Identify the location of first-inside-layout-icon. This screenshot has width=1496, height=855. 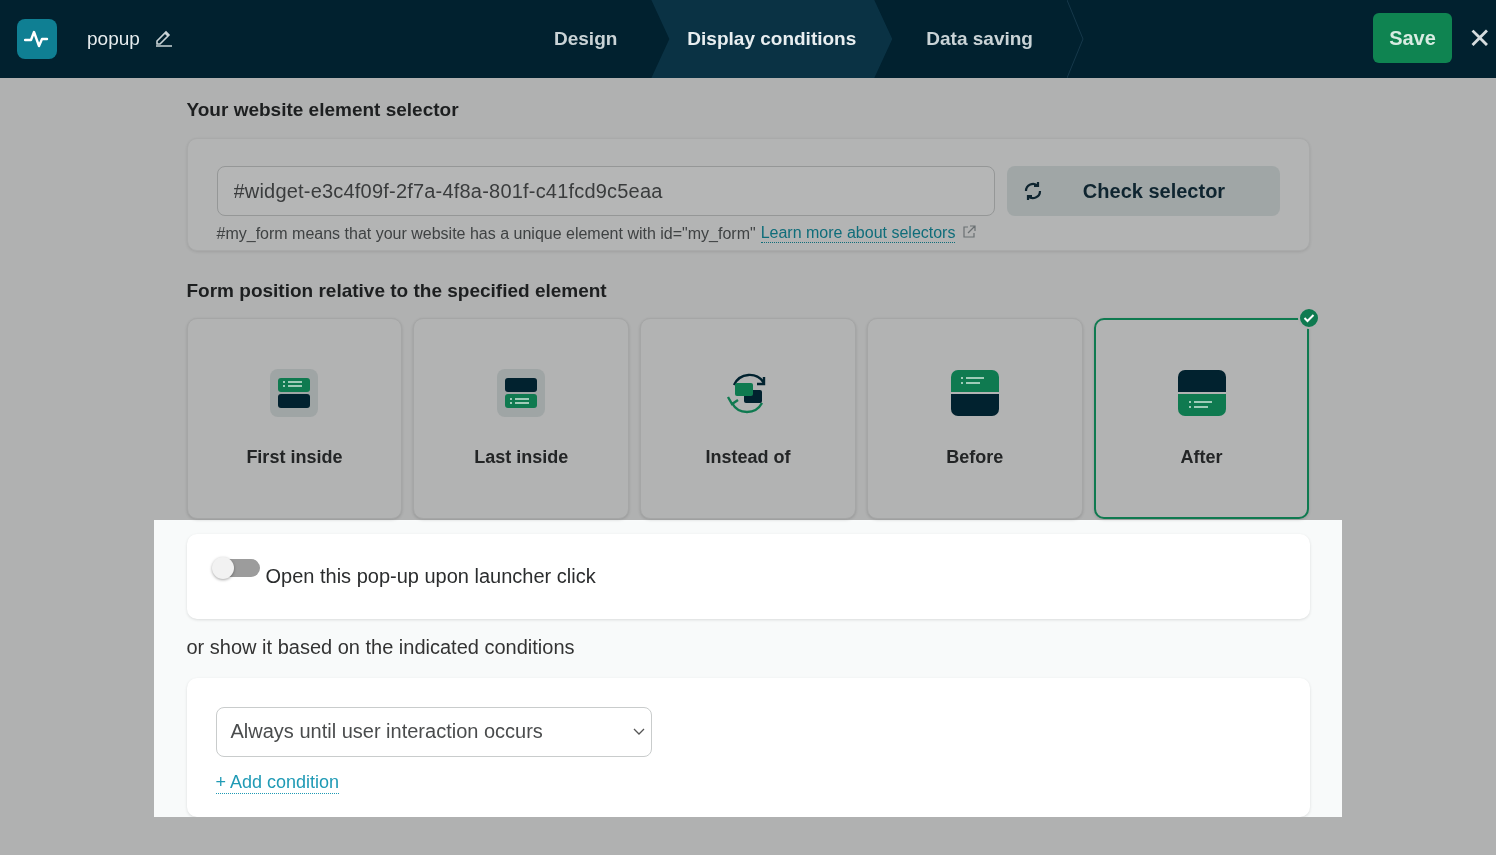
(294, 393).